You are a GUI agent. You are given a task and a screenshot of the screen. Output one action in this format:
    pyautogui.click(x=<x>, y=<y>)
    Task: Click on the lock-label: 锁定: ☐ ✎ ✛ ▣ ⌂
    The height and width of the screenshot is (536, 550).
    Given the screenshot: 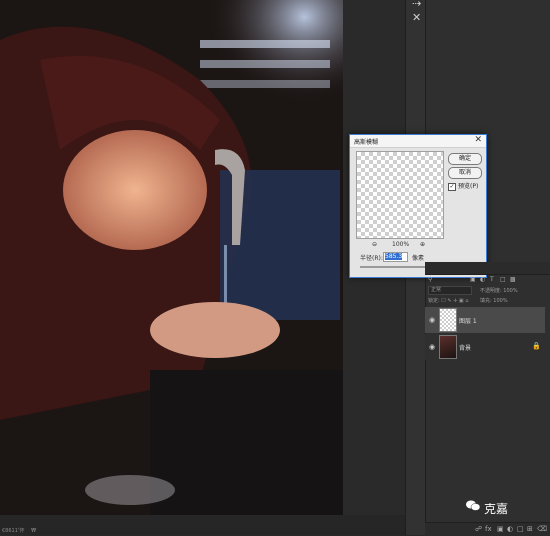 What is the action you would take?
    pyautogui.click(x=448, y=301)
    